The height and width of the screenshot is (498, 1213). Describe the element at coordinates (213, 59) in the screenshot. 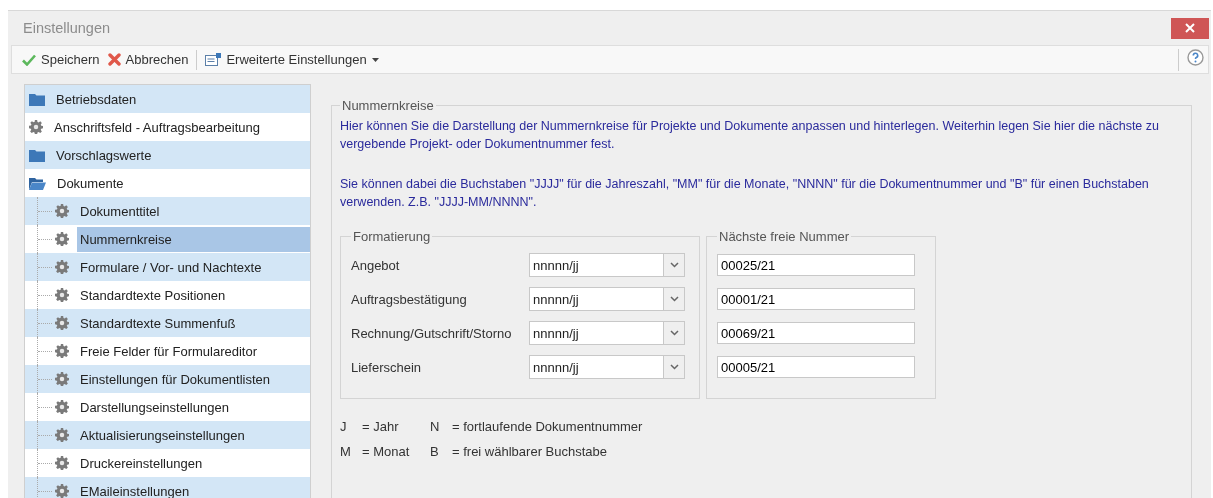

I see `window-icon` at that location.